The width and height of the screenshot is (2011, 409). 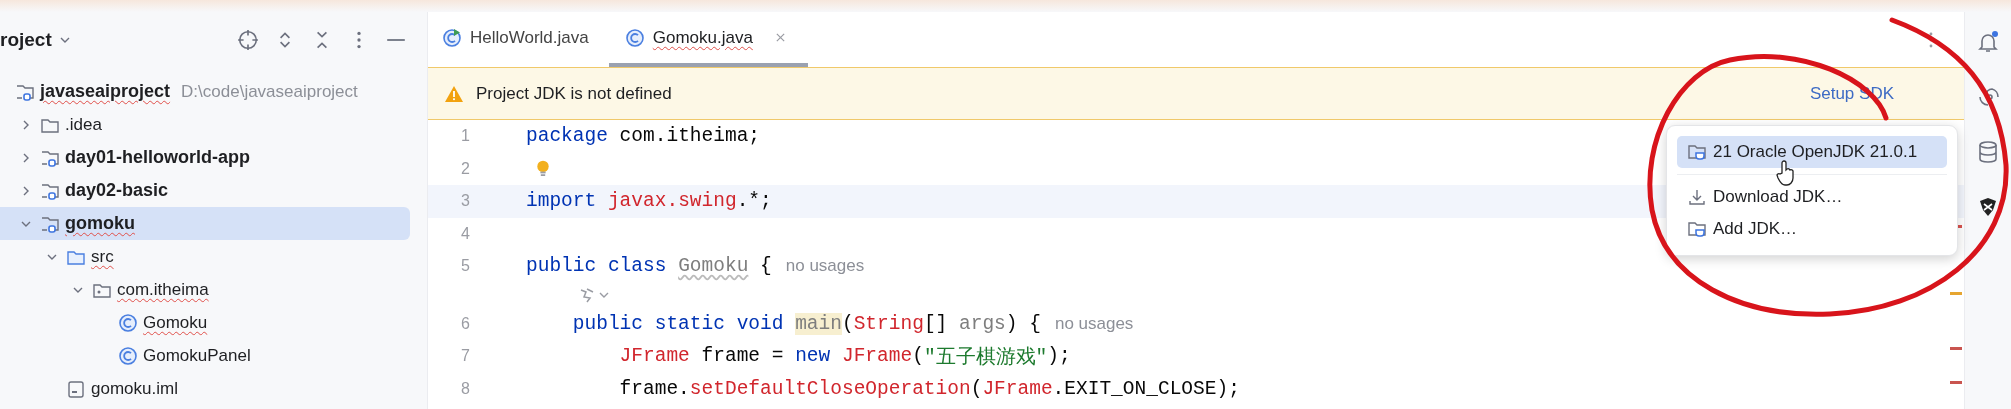 I want to click on code-token: ) {, so click(x=1023, y=323).